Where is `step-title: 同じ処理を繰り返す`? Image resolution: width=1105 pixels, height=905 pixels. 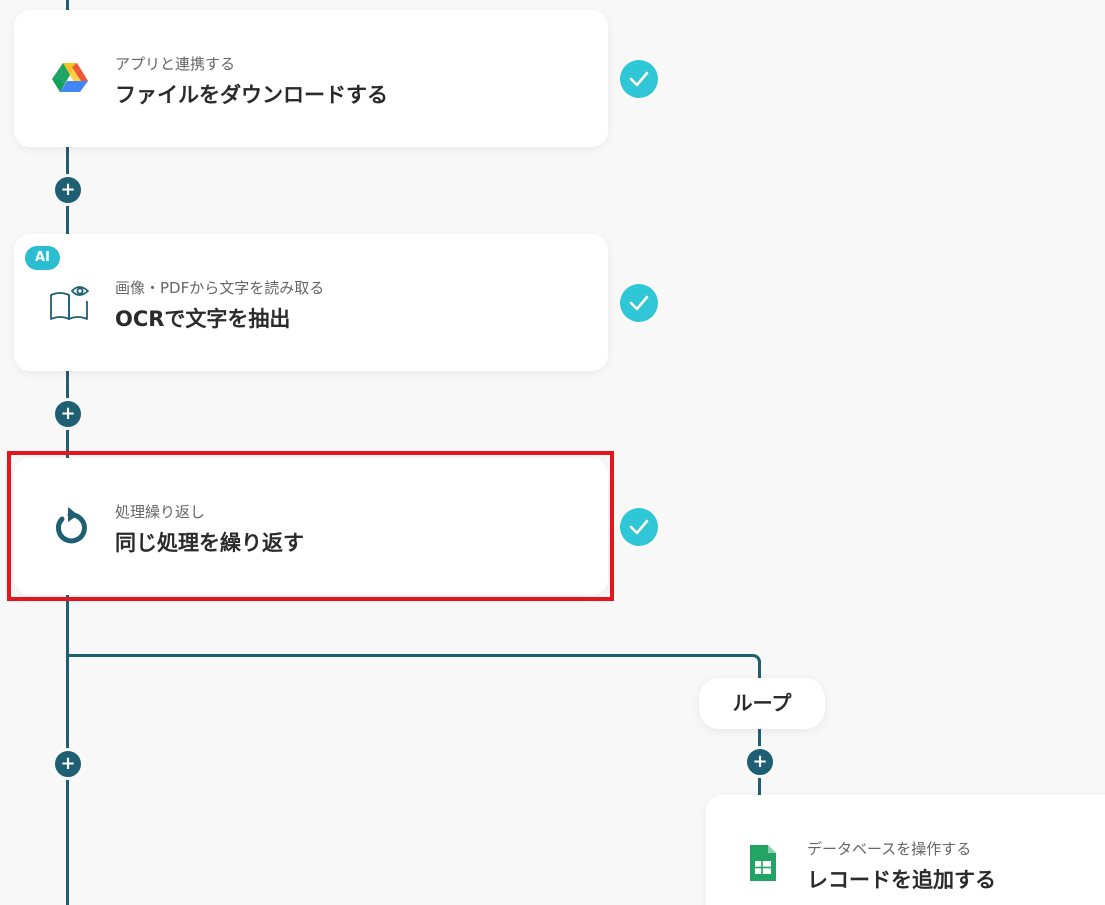
step-title: 同じ処理を繰り返す is located at coordinates (209, 543).